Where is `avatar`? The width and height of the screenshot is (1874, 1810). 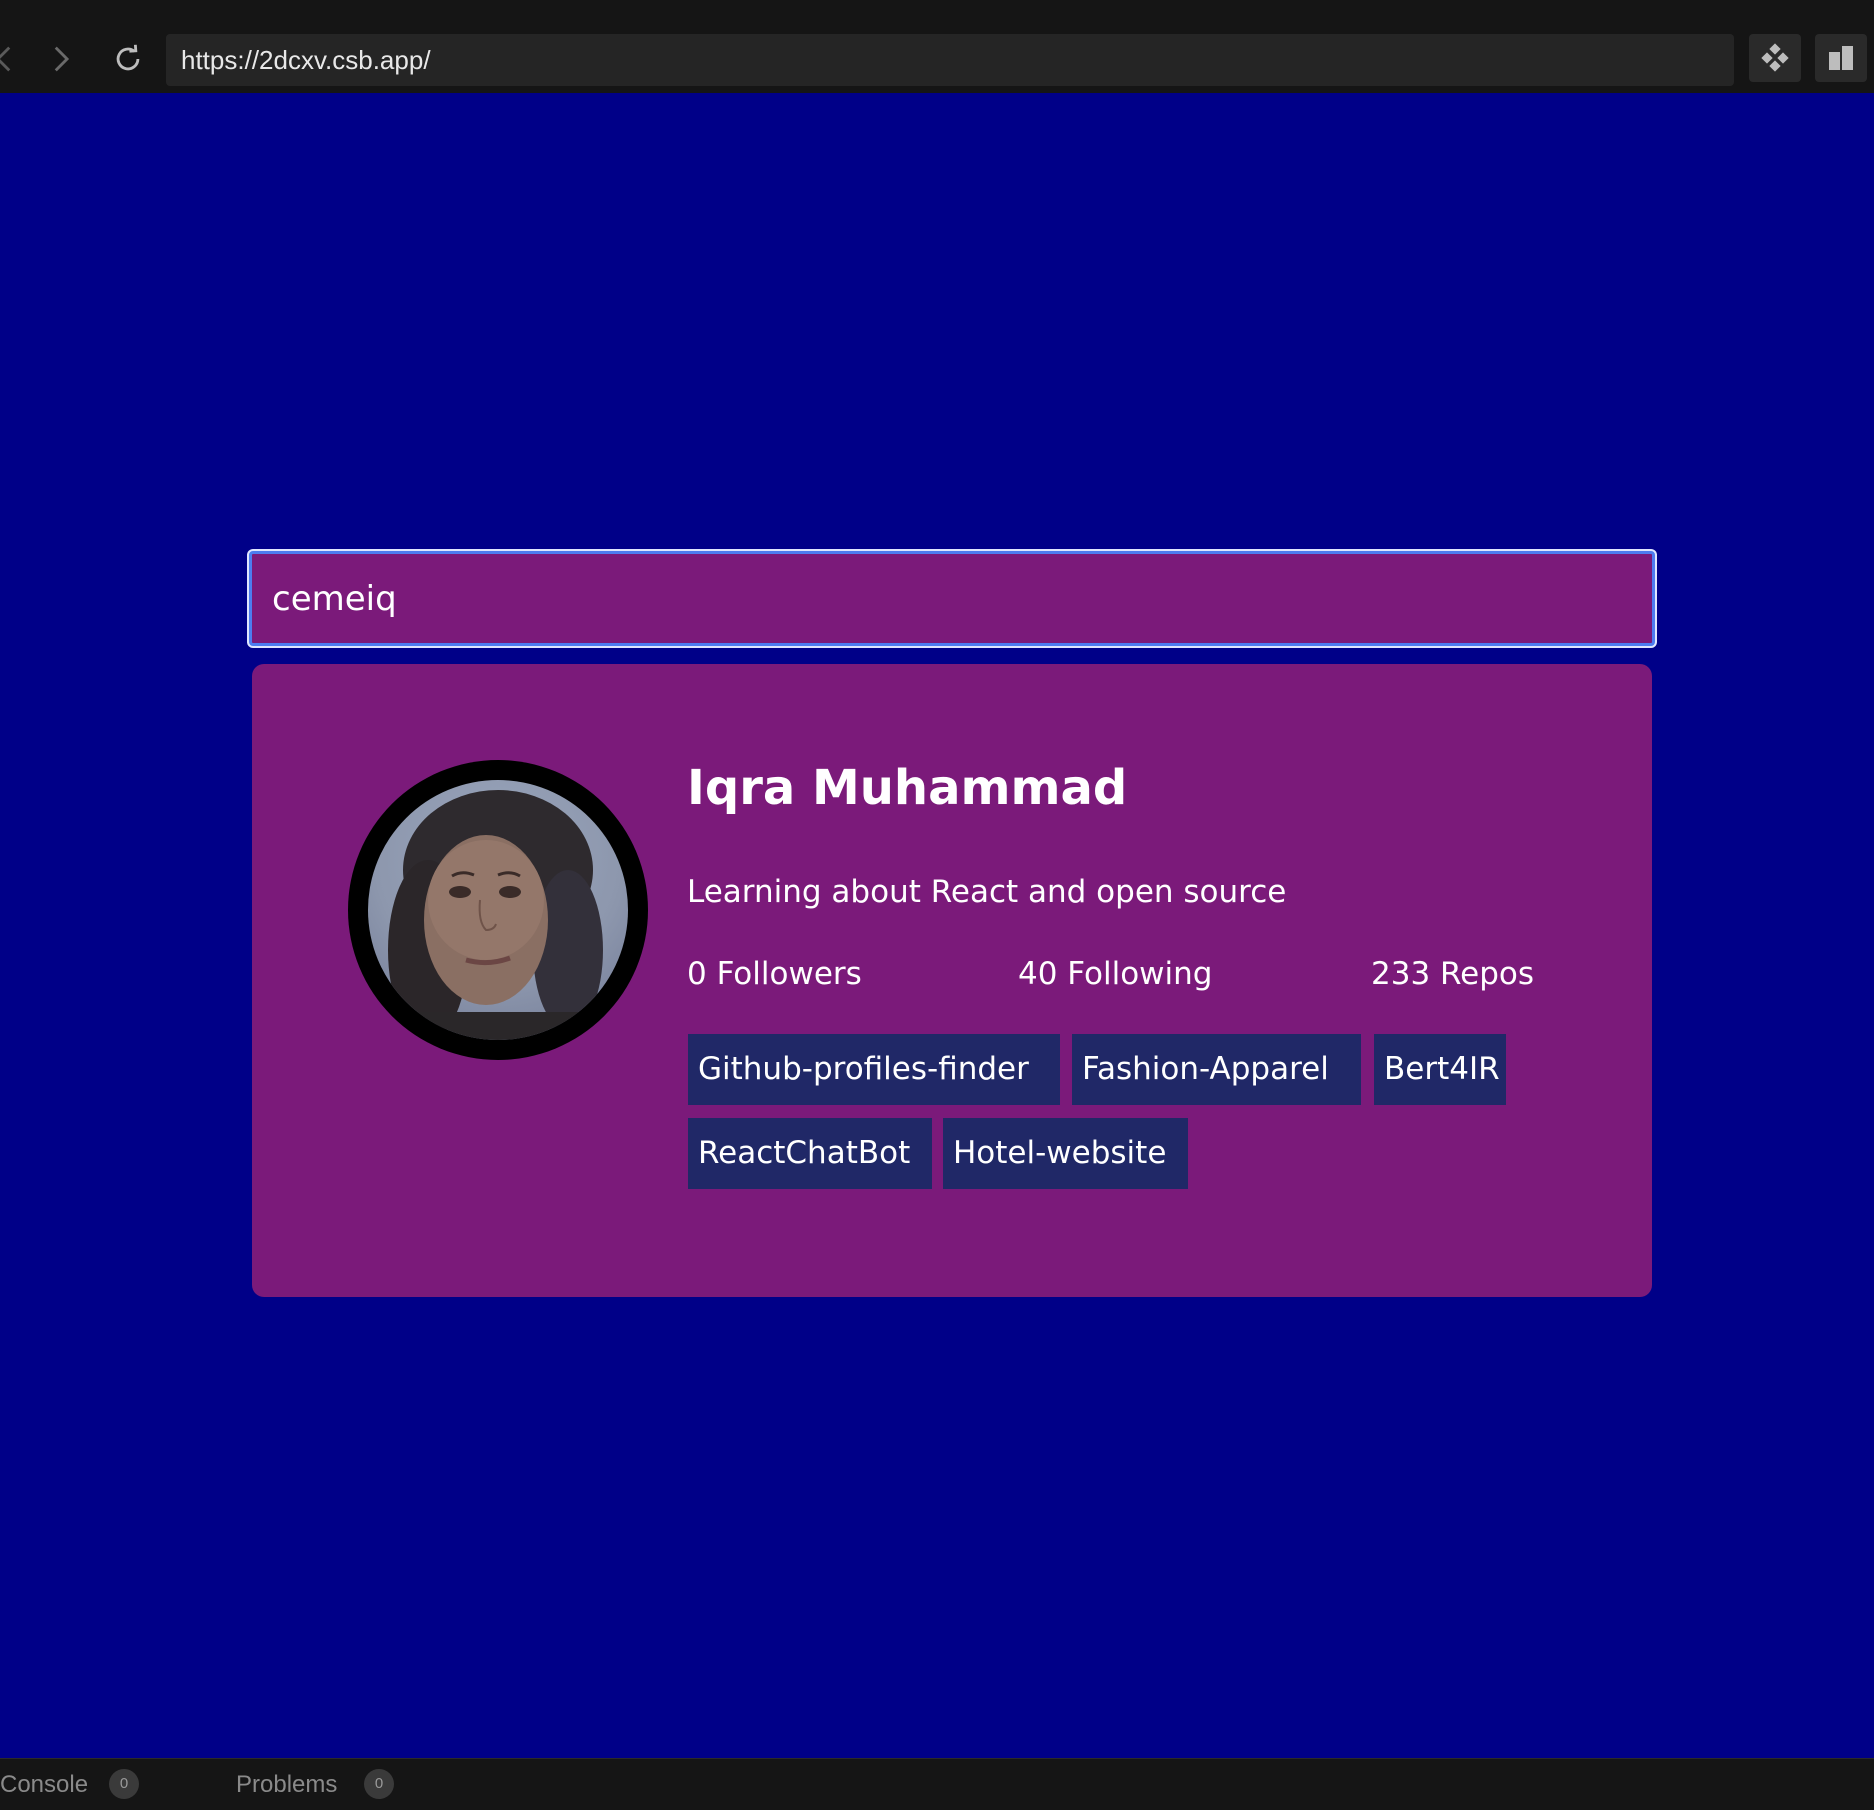
avatar is located at coordinates (498, 910).